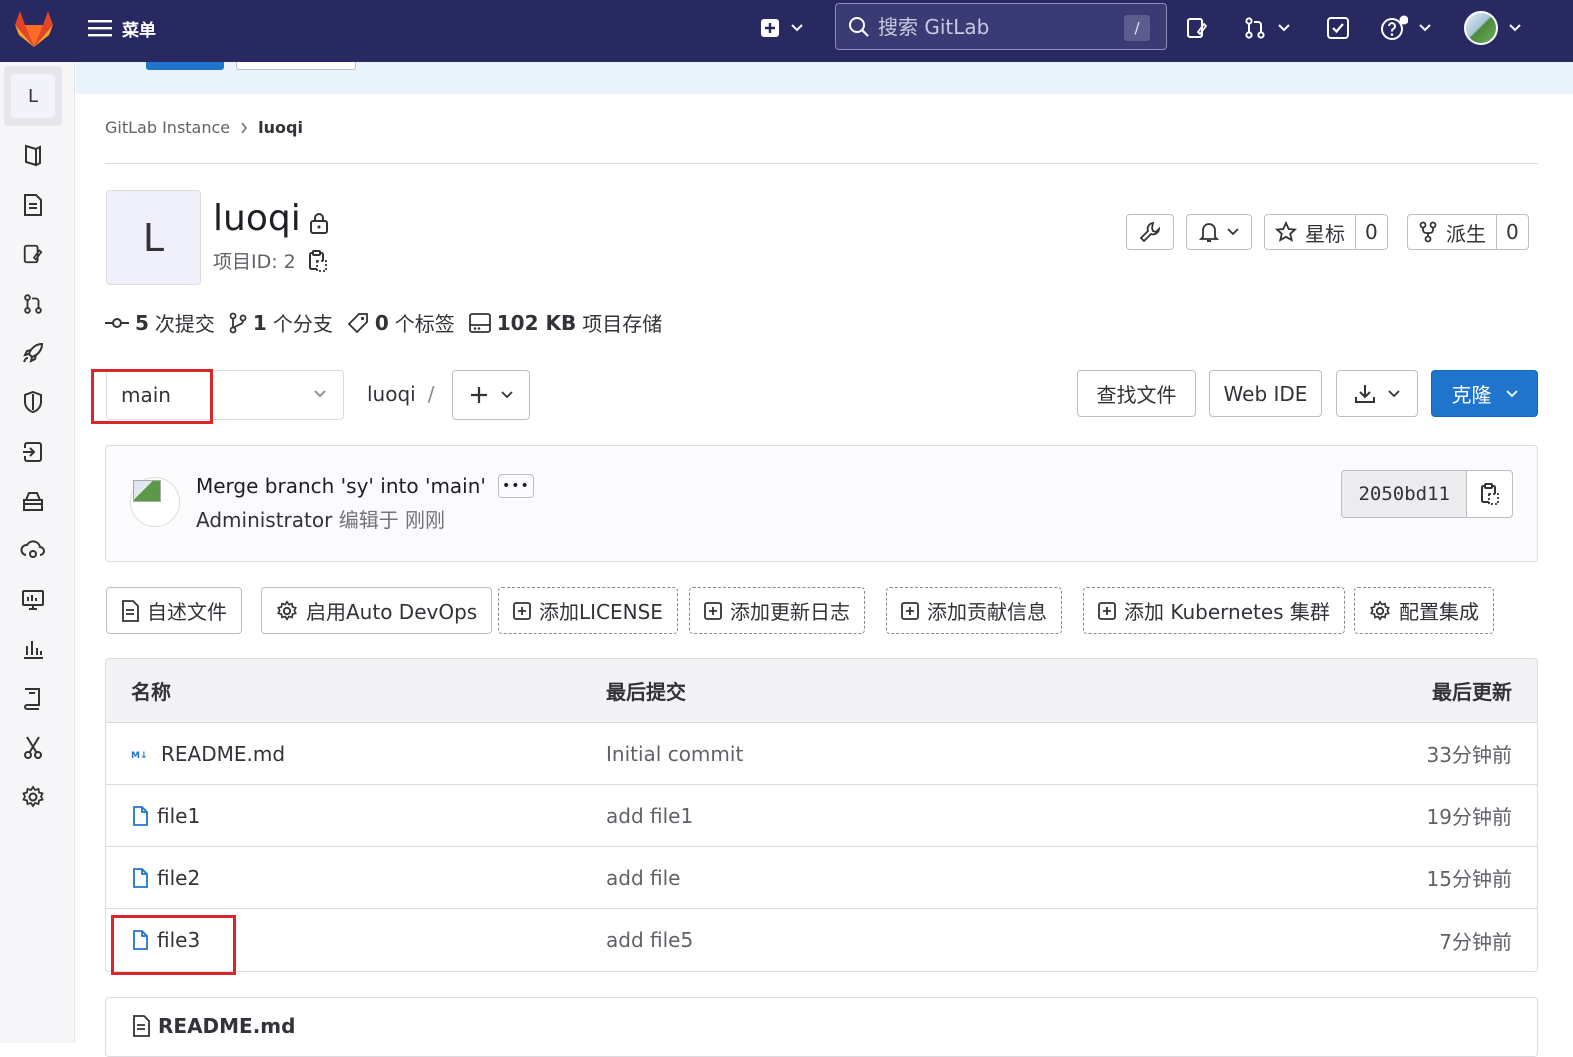 The height and width of the screenshot is (1057, 1573). Describe the element at coordinates (1310, 232) in the screenshot. I see `star-button: 星标` at that location.